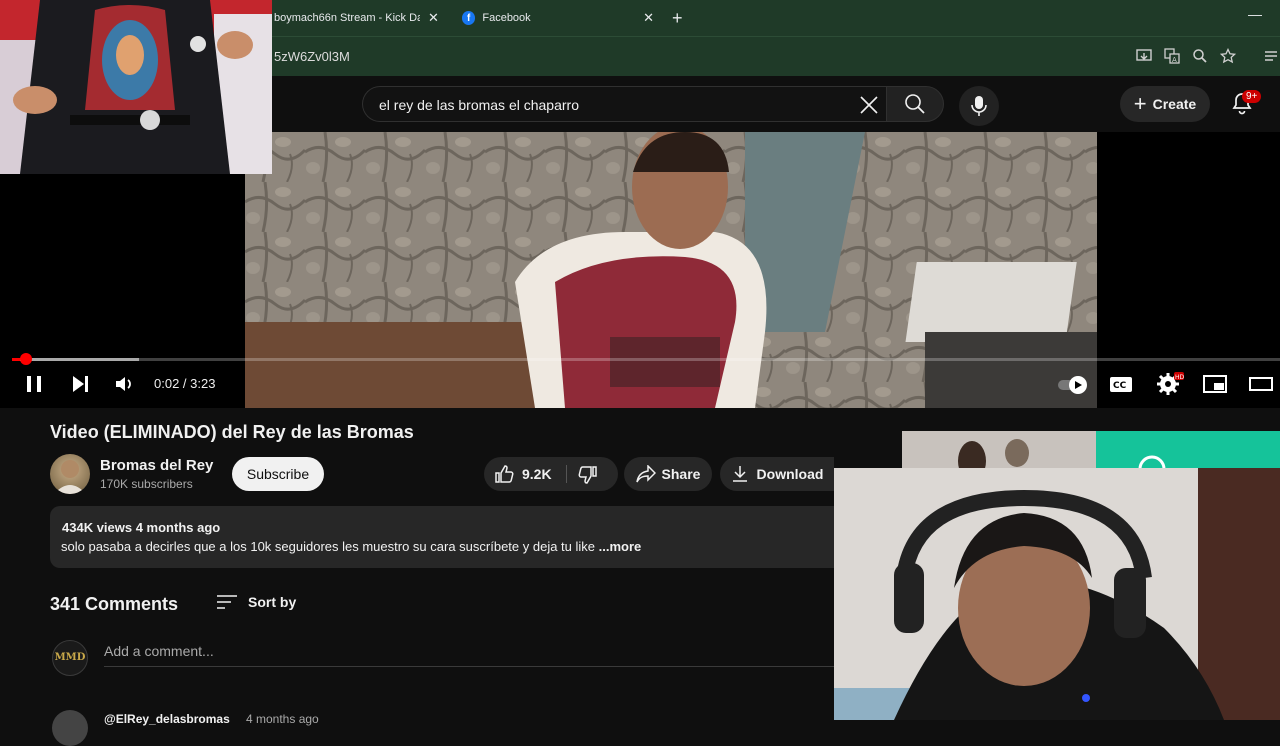 This screenshot has height=746, width=1280. I want to click on next-video-icon, so click(80, 384).